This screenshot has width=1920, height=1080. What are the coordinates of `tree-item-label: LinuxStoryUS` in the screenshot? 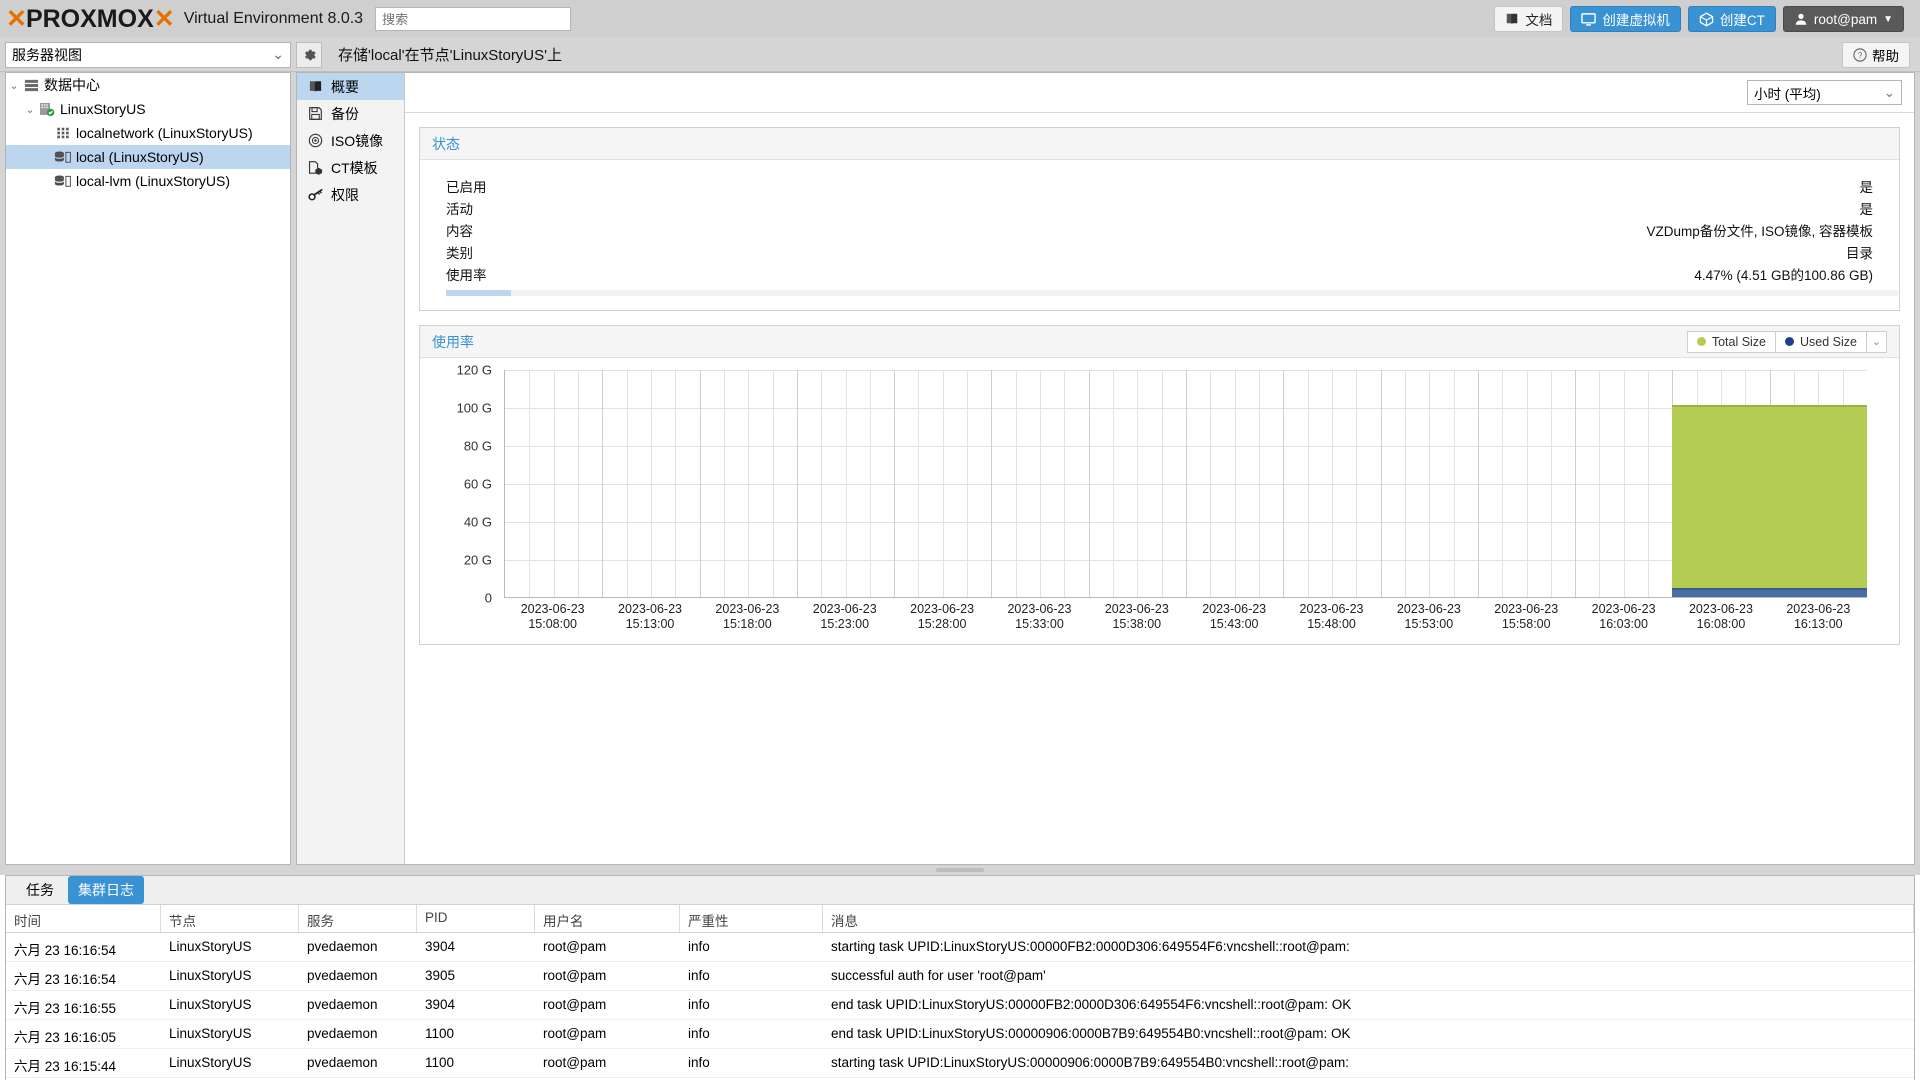 It's located at (103, 109).